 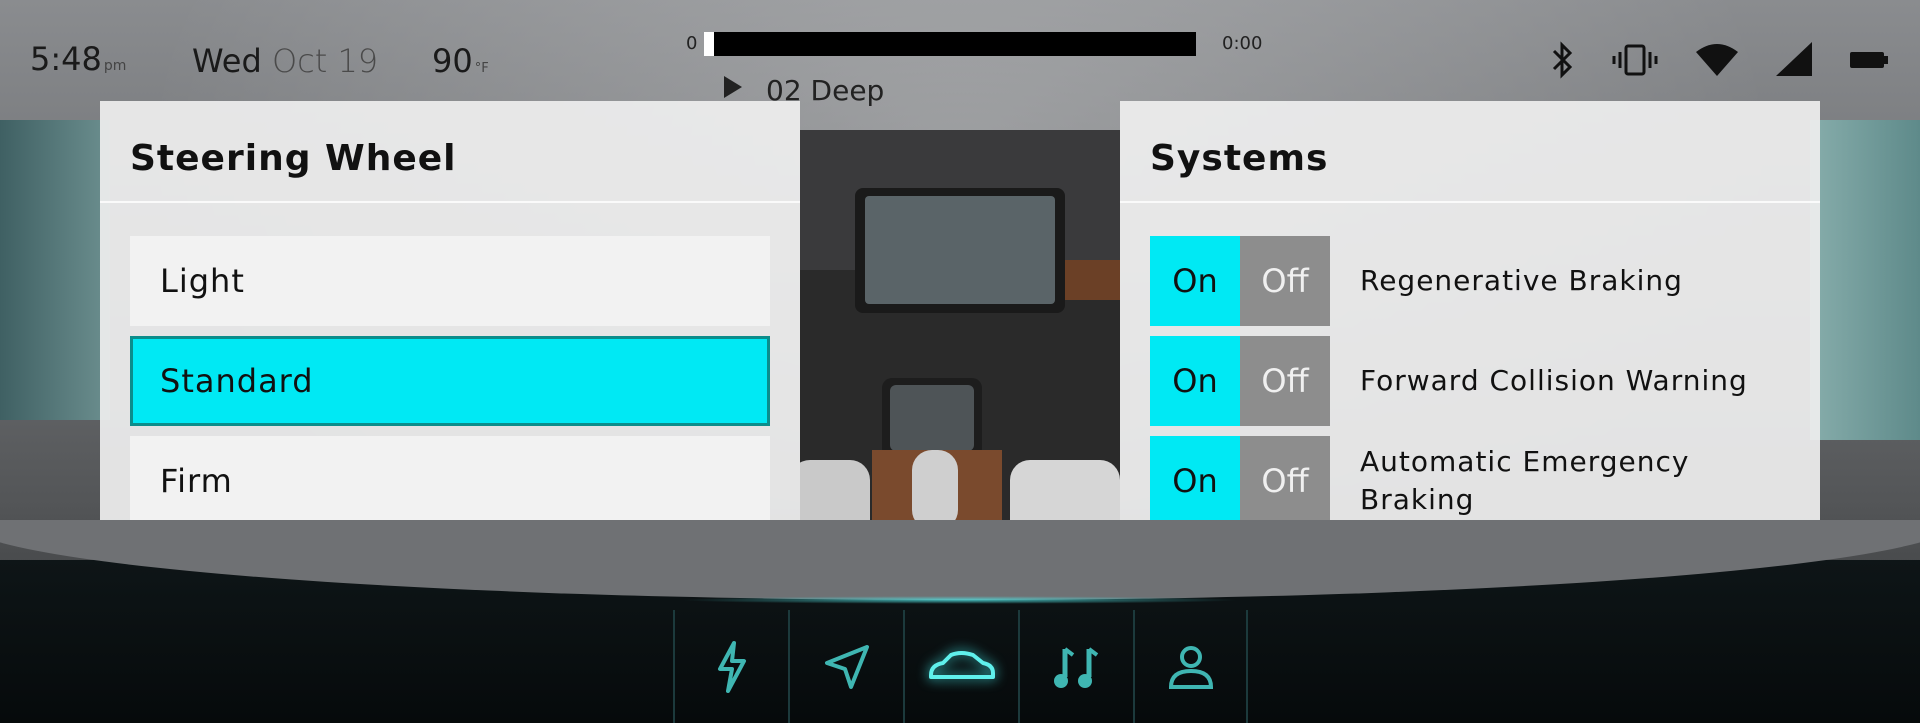 I want to click on profile-icon, so click(x=1190, y=667).